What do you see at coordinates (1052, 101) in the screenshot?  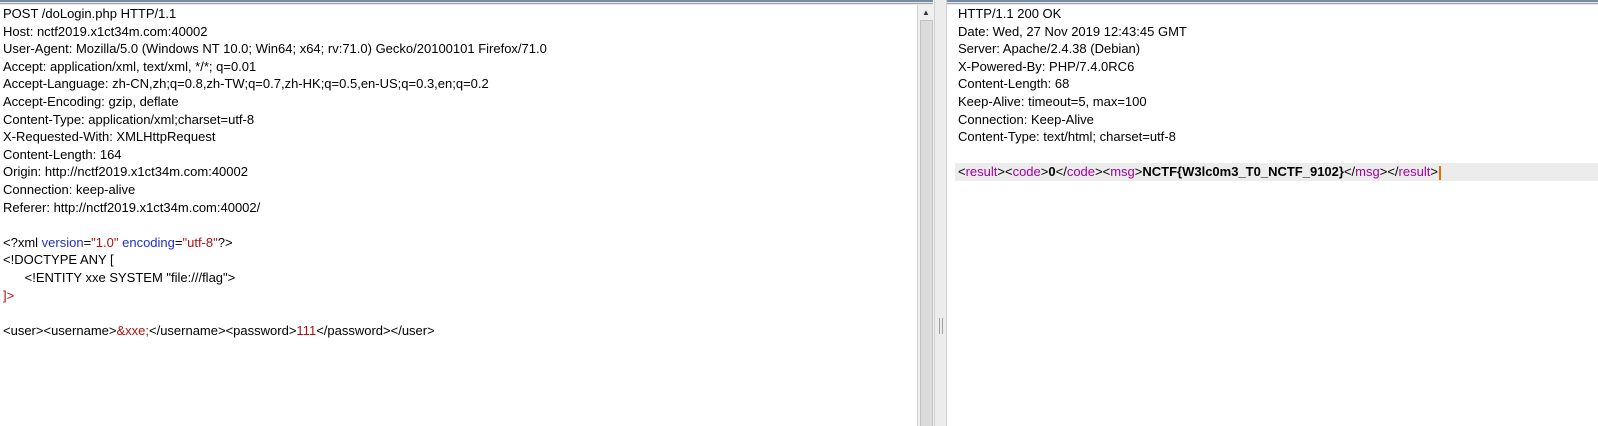 I see `response-header-line: Keep-Alive: timeout=5, max=100` at bounding box center [1052, 101].